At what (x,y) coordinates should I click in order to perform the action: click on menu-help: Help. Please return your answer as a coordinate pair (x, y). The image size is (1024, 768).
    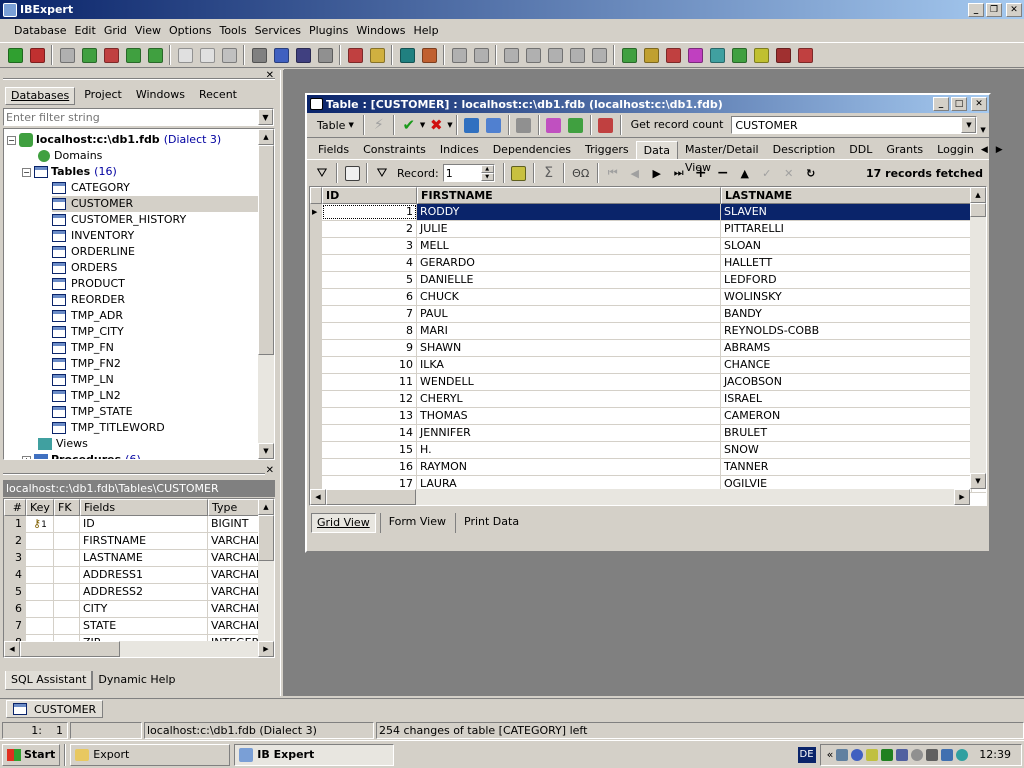
    Looking at the image, I should click on (425, 30).